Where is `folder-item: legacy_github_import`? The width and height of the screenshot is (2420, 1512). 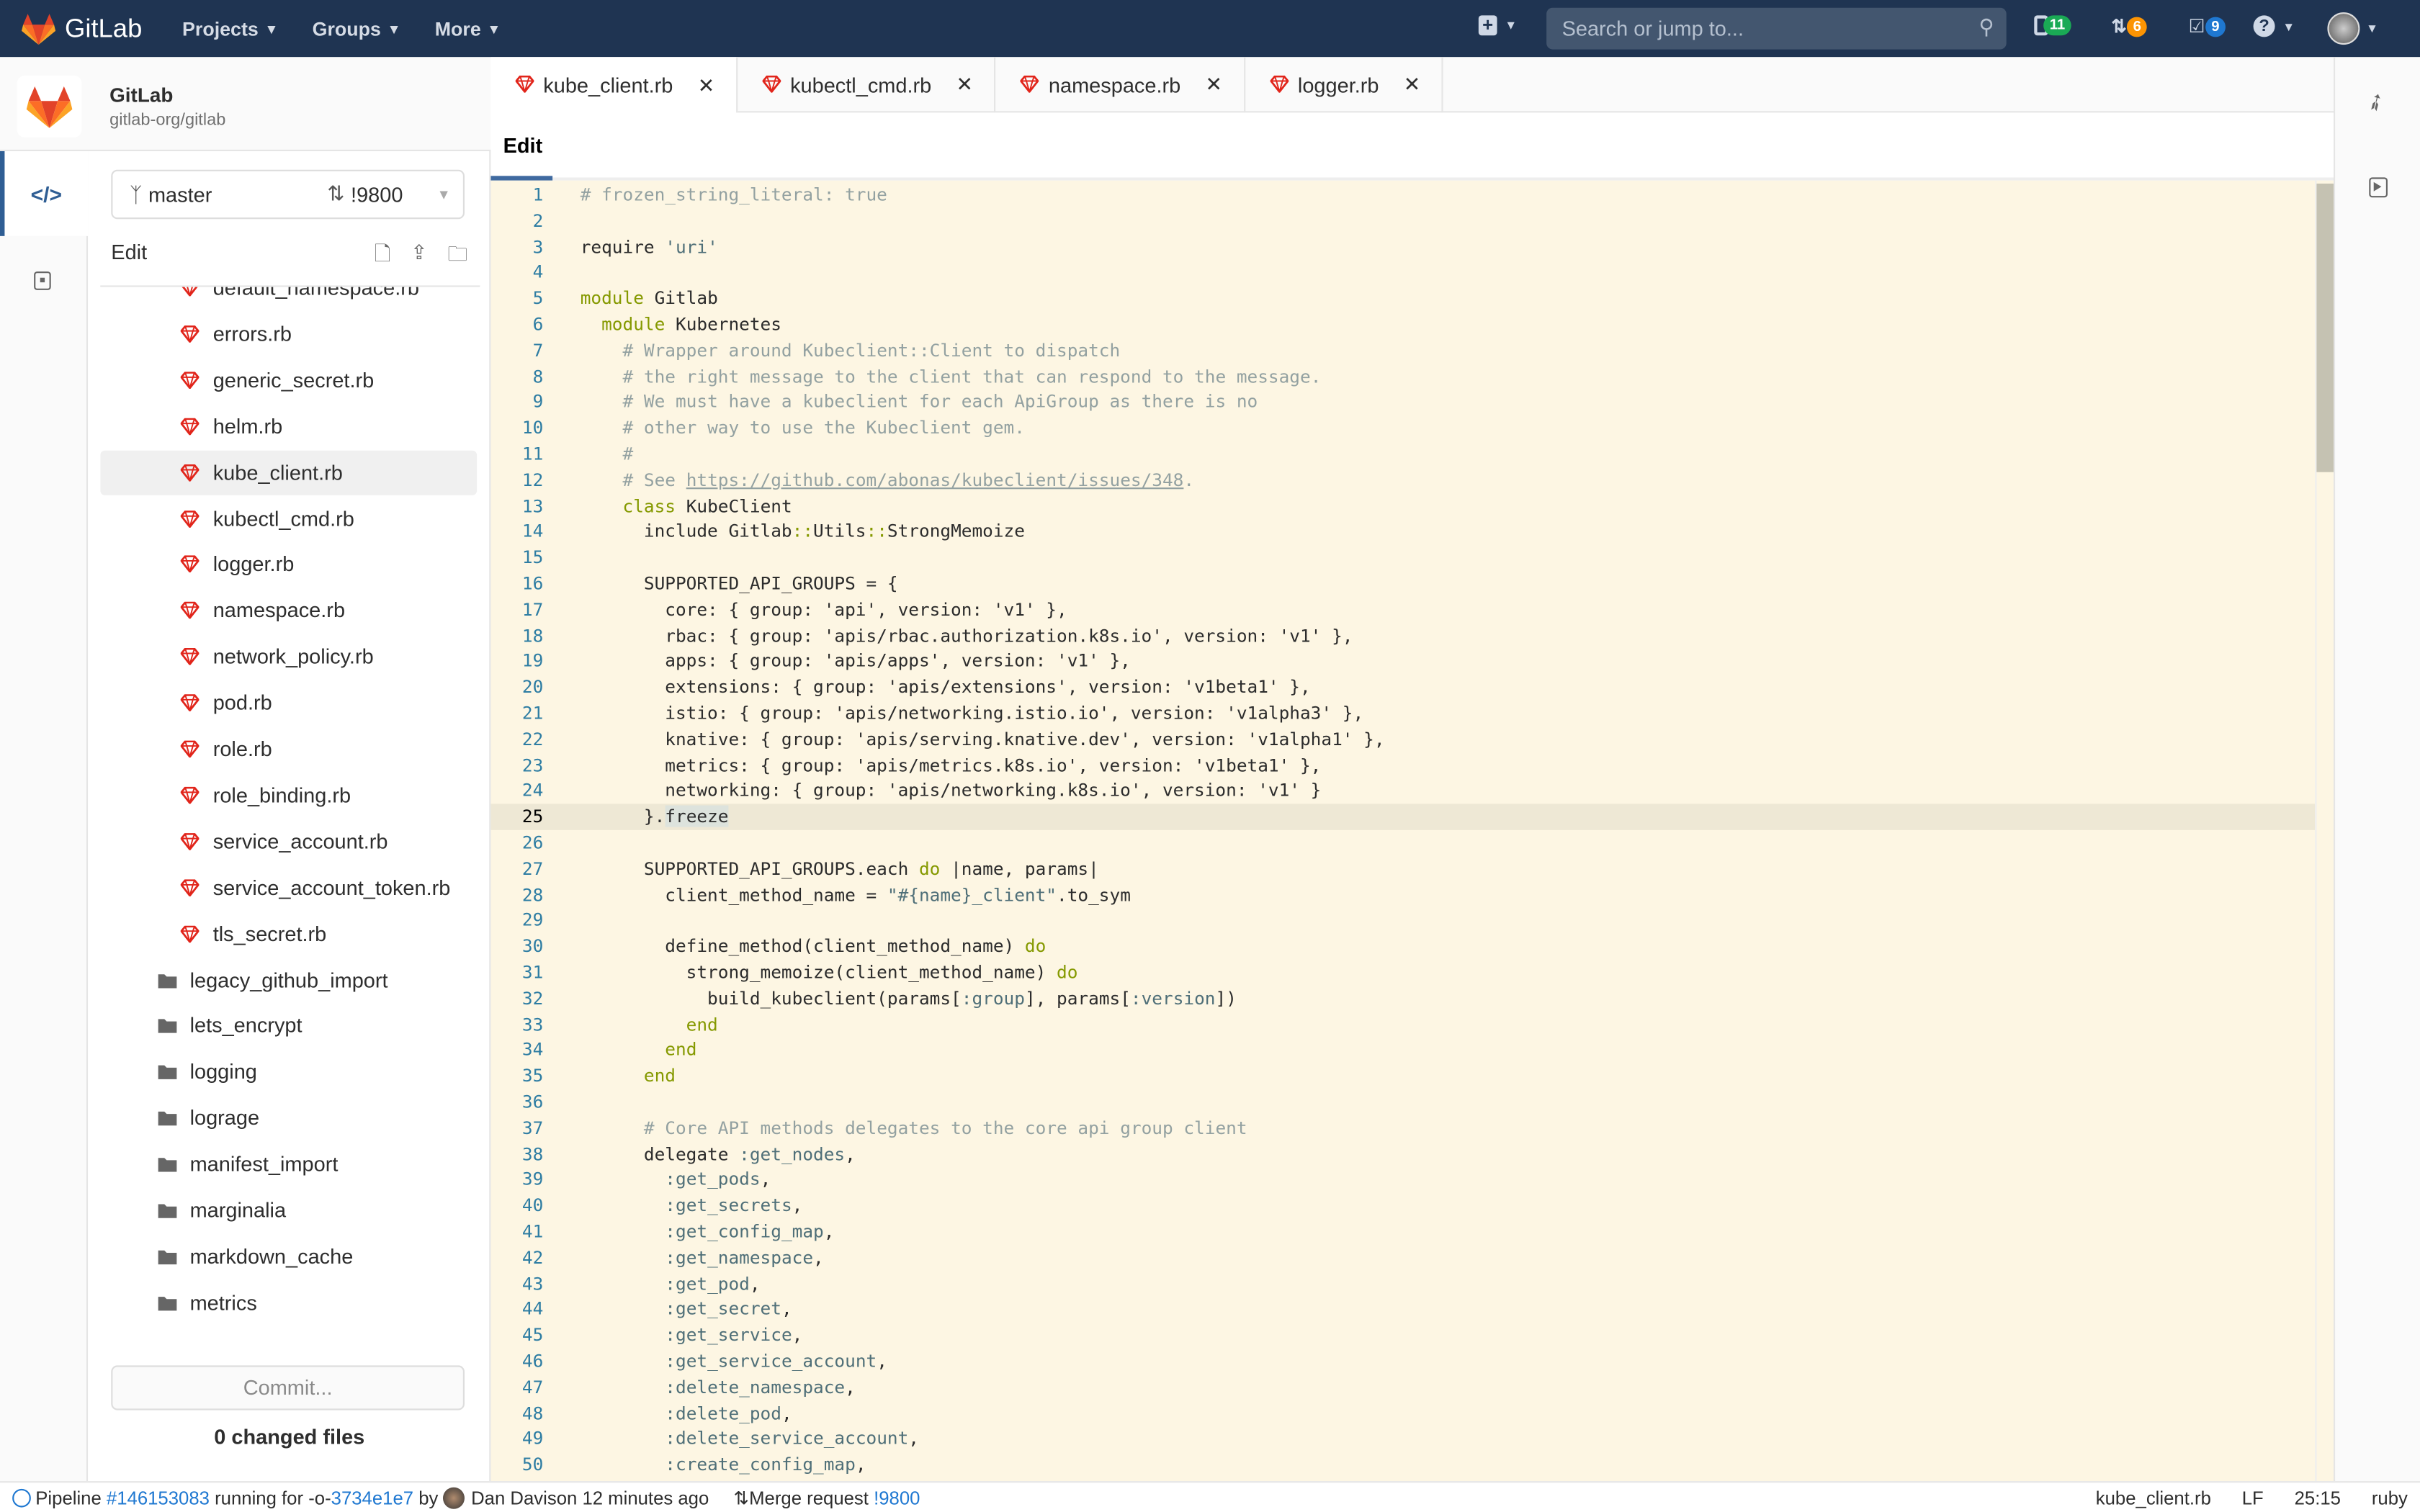
folder-item: legacy_github_import is located at coordinates (288, 980).